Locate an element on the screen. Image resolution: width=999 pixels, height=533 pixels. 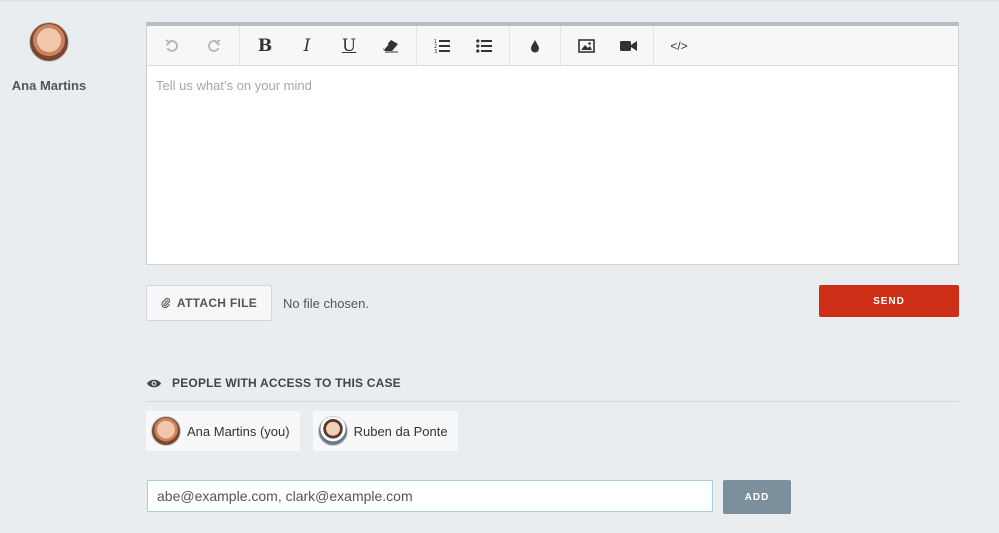
paperclip-icon is located at coordinates (165, 303).